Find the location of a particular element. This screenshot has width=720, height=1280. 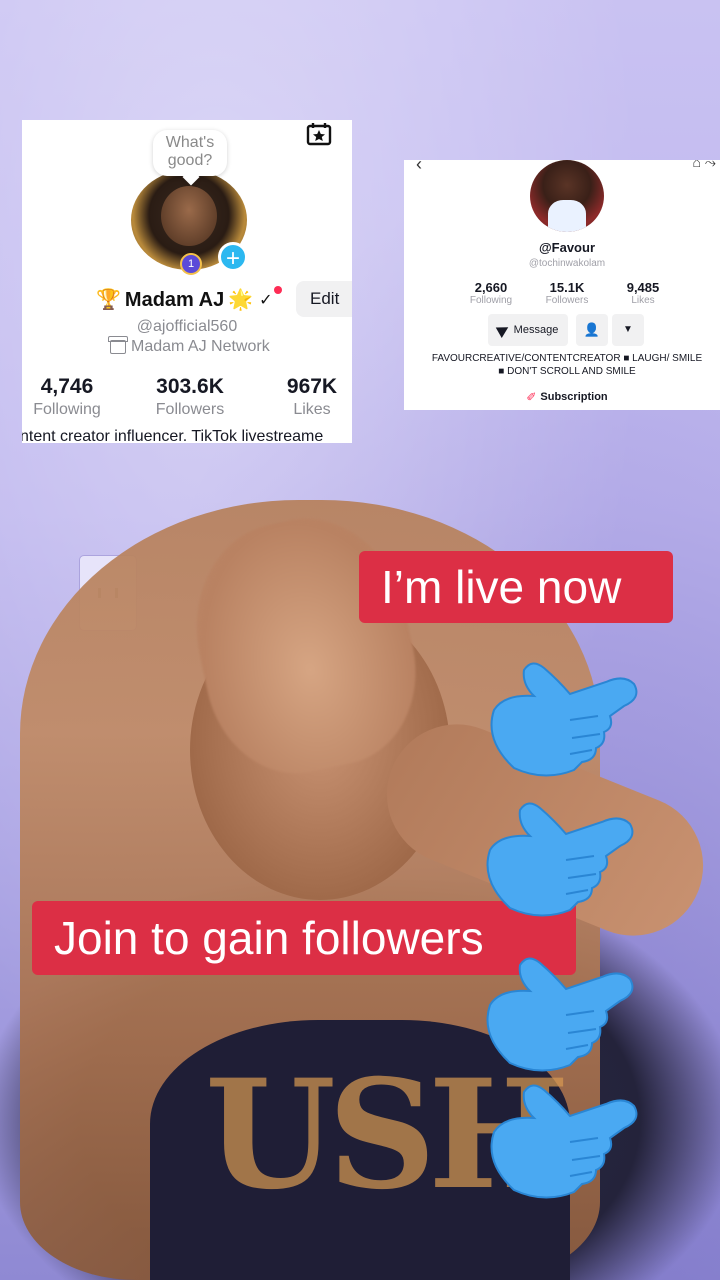

stat-following: 2,660 Following is located at coordinates (491, 293).